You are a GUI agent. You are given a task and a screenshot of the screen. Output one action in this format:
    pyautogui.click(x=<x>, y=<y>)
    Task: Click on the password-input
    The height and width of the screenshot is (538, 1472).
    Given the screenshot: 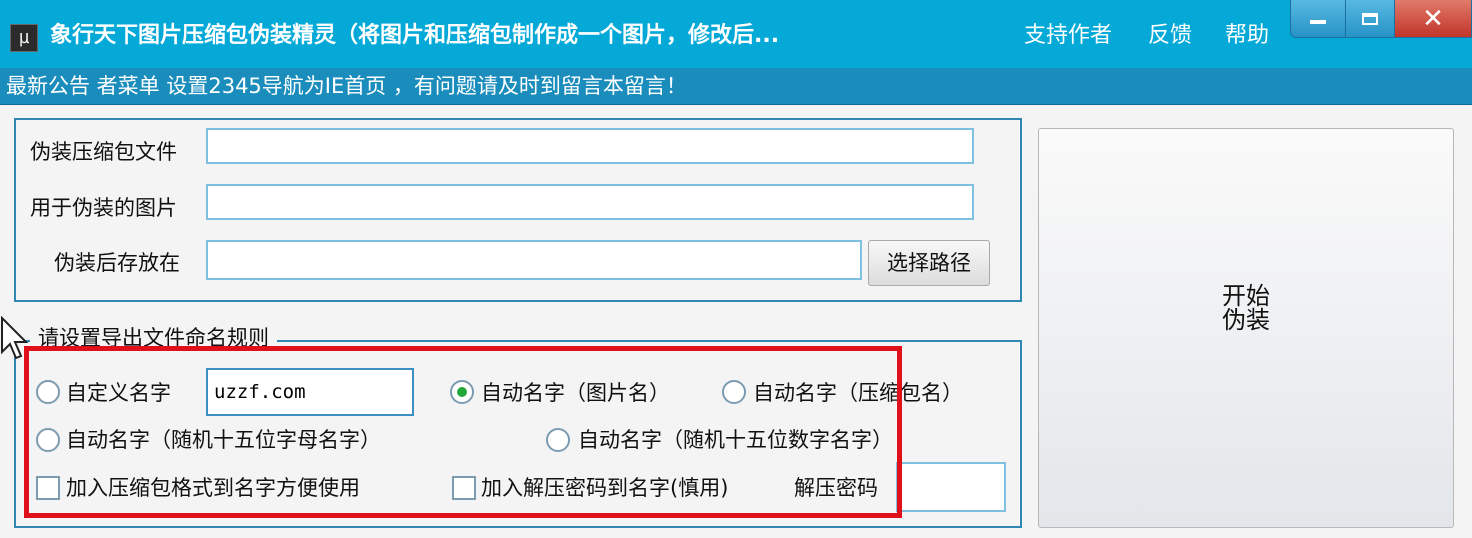 What is the action you would take?
    pyautogui.click(x=951, y=487)
    